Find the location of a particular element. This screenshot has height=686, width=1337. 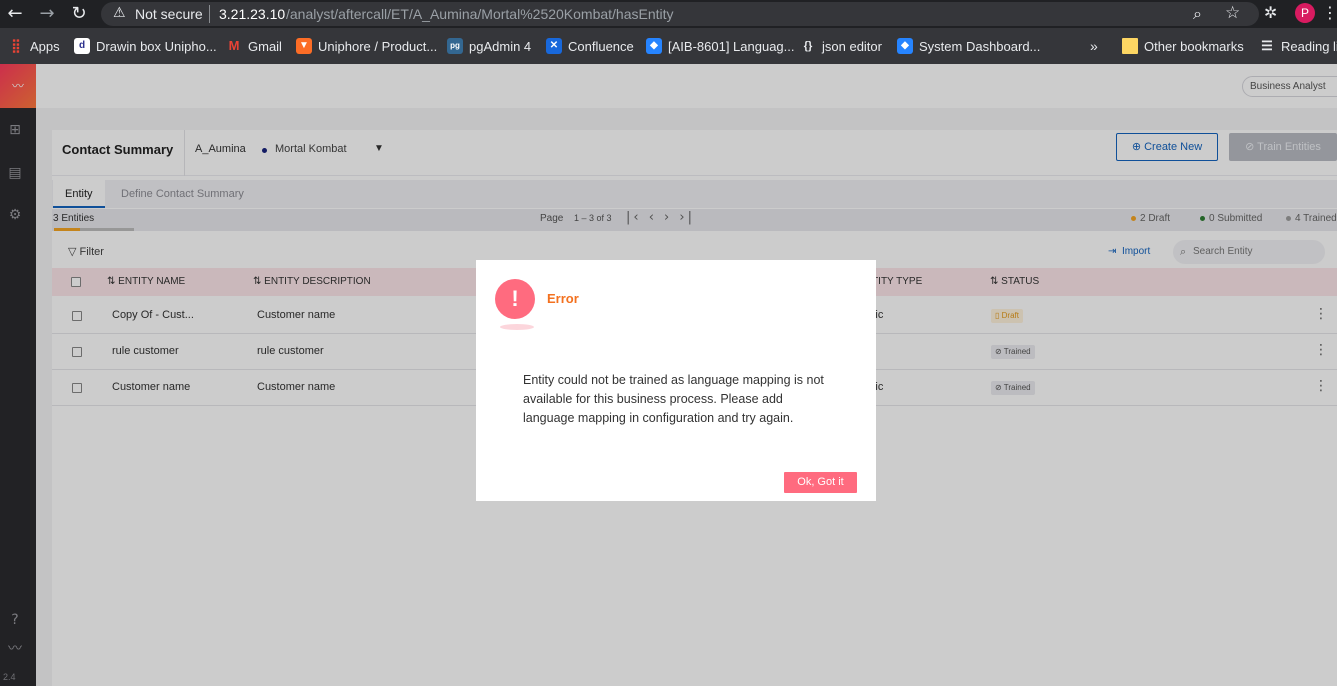

browser-menu-icon: ⋮ is located at coordinates (1329, 12).